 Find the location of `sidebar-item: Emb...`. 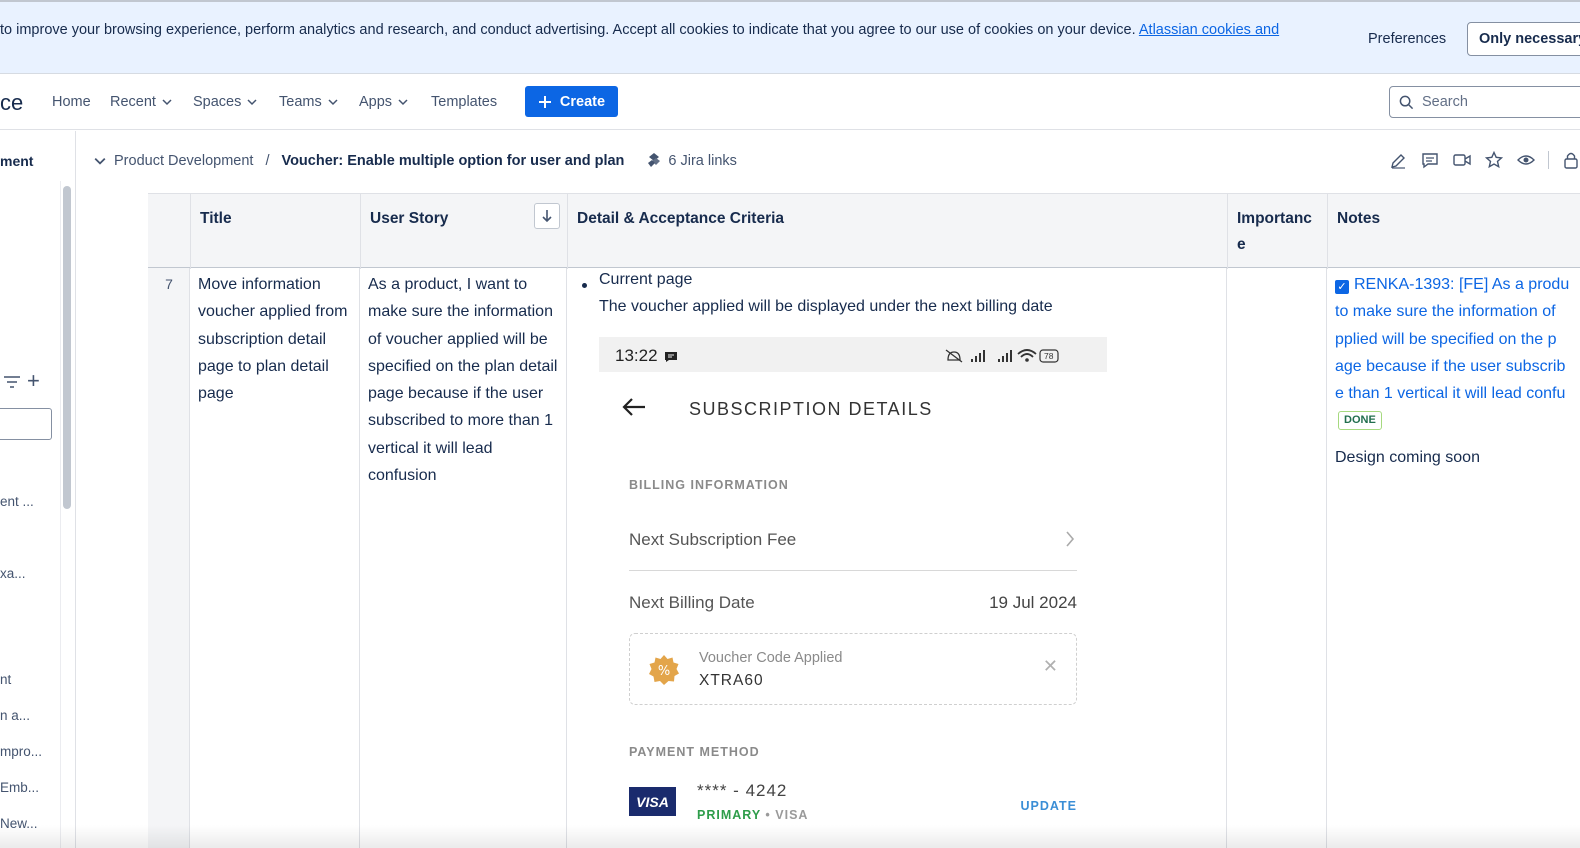

sidebar-item: Emb... is located at coordinates (19, 787).